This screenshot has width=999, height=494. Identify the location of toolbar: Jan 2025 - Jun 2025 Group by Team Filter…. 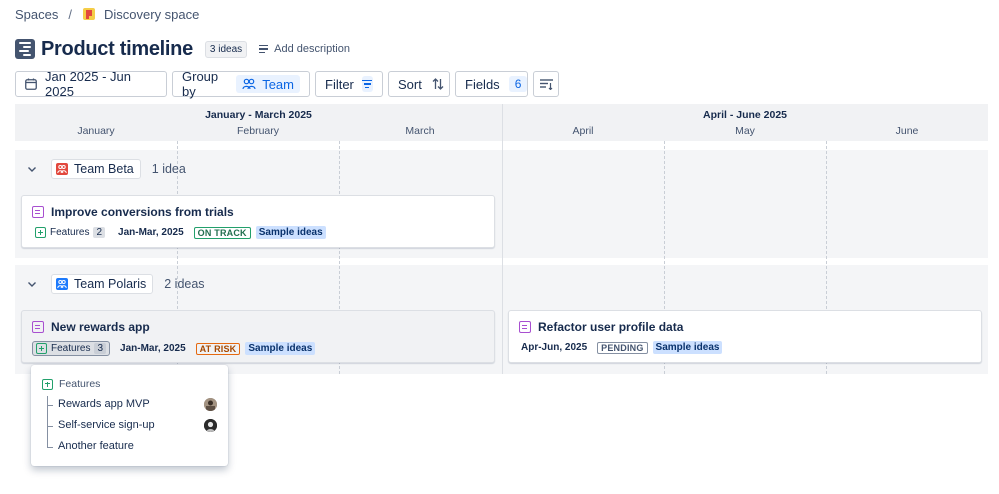
(287, 84).